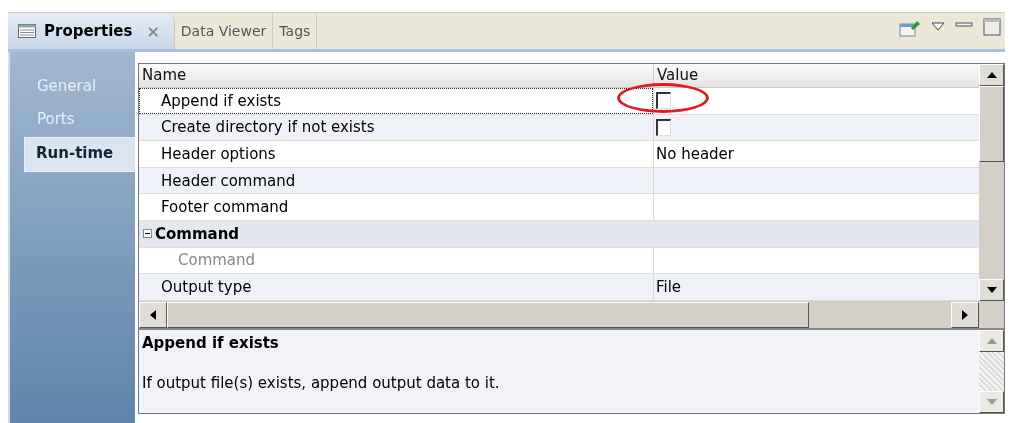 The width and height of the screenshot is (1010, 423). What do you see at coordinates (206, 286) in the screenshot?
I see `property-name: Output type` at bounding box center [206, 286].